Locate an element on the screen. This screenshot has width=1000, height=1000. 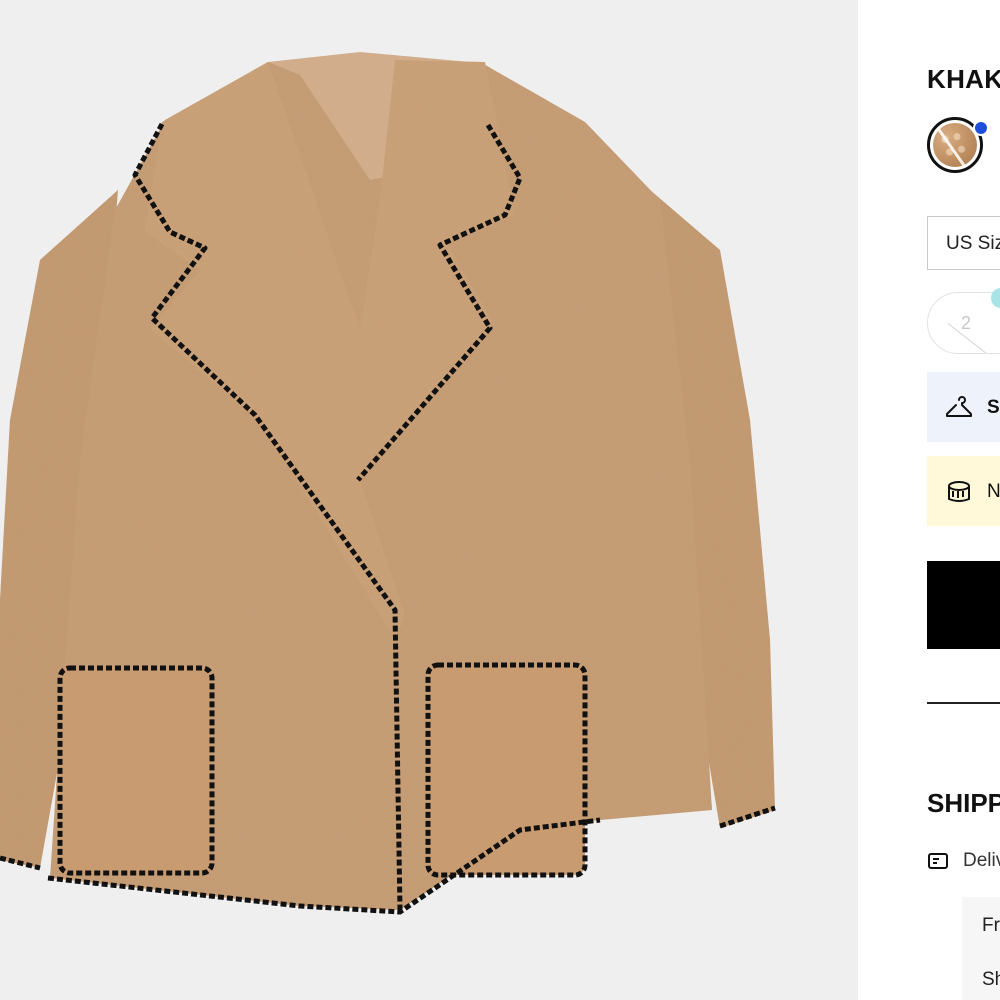
section-divider is located at coordinates (963, 703).